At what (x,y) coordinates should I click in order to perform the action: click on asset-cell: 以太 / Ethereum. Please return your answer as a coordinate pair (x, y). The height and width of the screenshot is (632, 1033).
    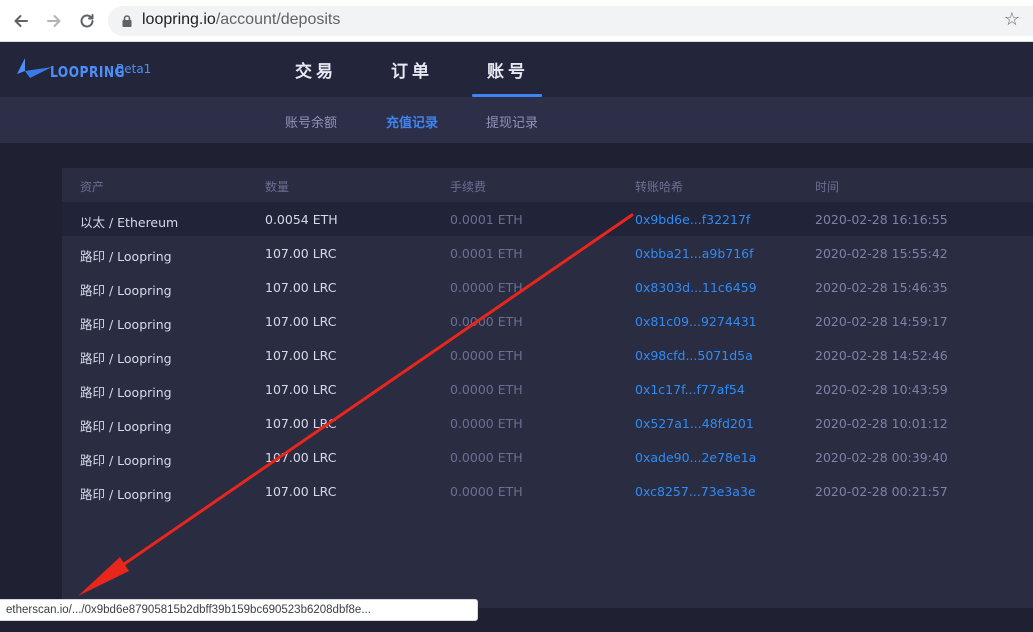
    Looking at the image, I should click on (129, 222).